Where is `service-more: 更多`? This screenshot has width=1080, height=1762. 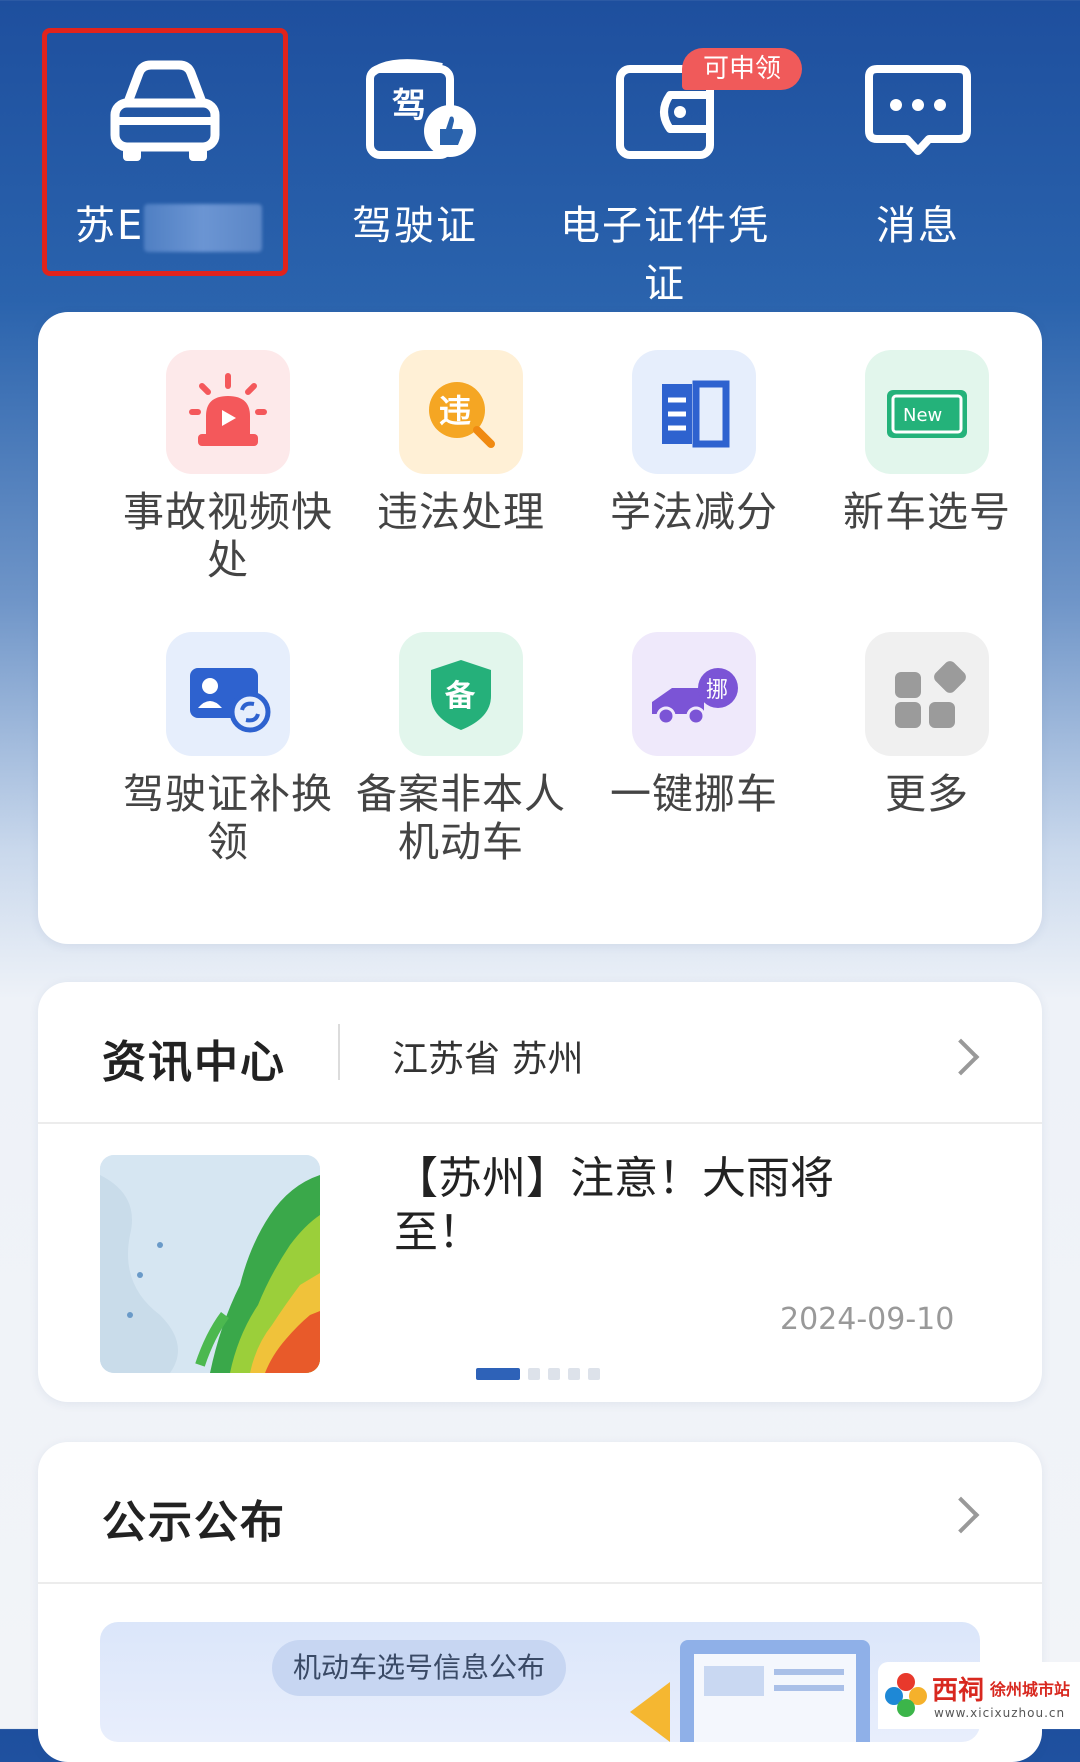 service-more: 更多 is located at coordinates (927, 725).